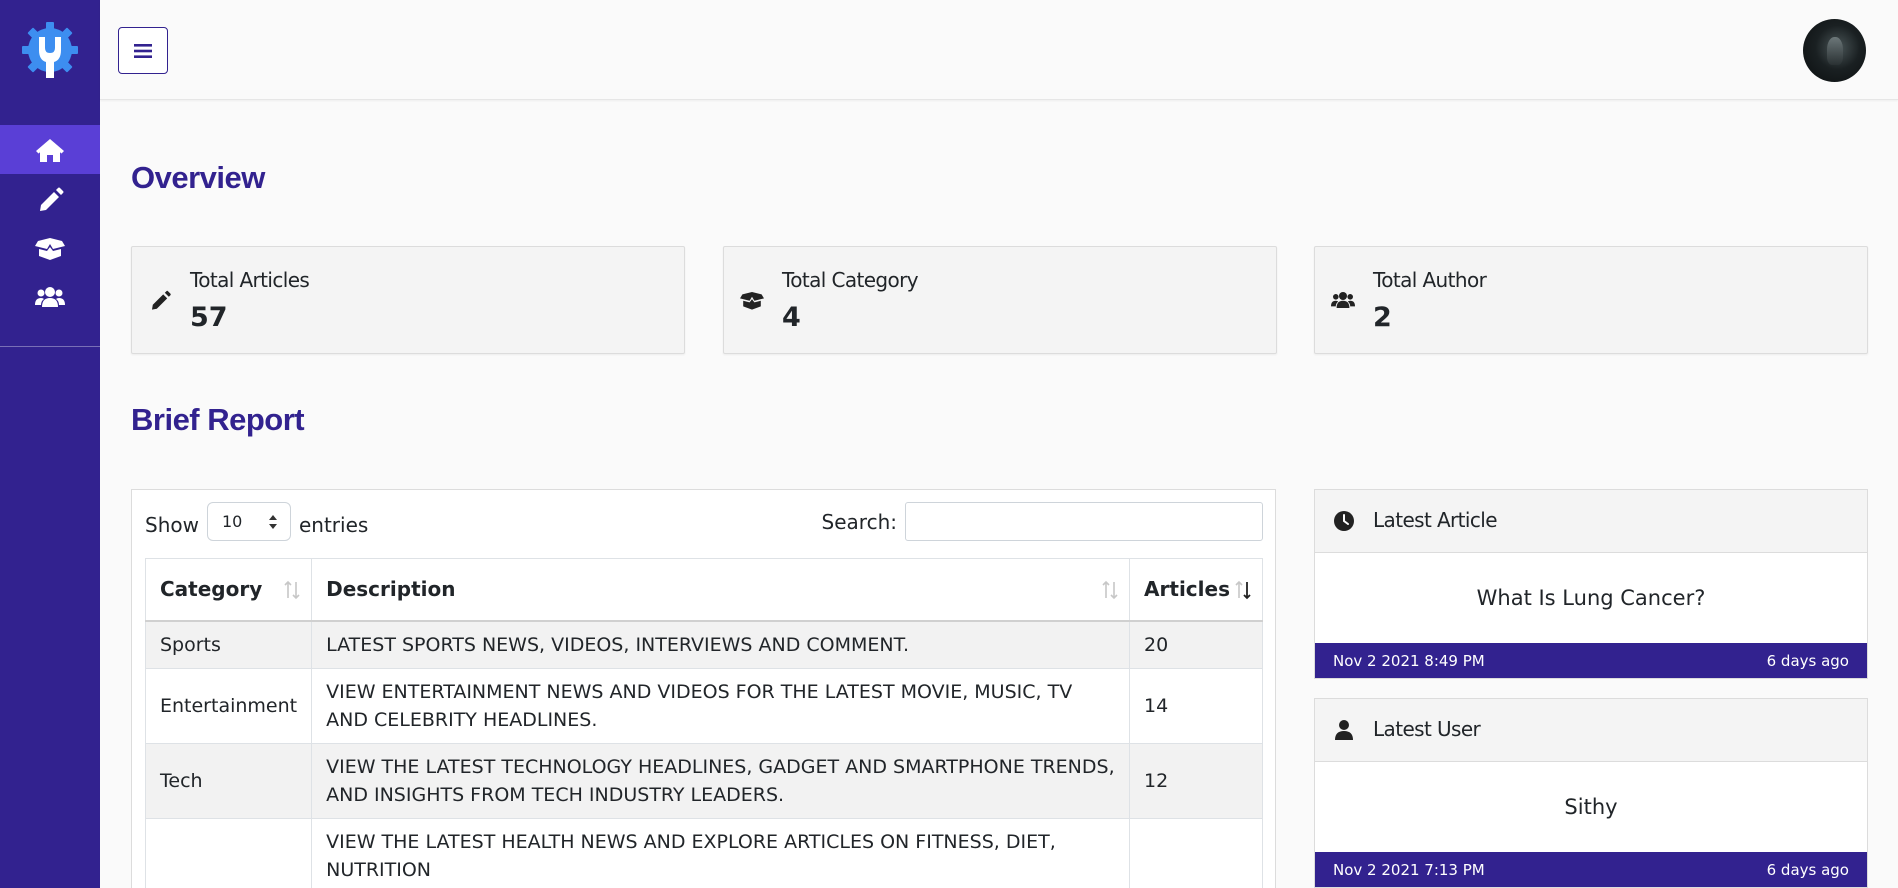 This screenshot has height=888, width=1898. I want to click on hamburger-icon, so click(143, 50).